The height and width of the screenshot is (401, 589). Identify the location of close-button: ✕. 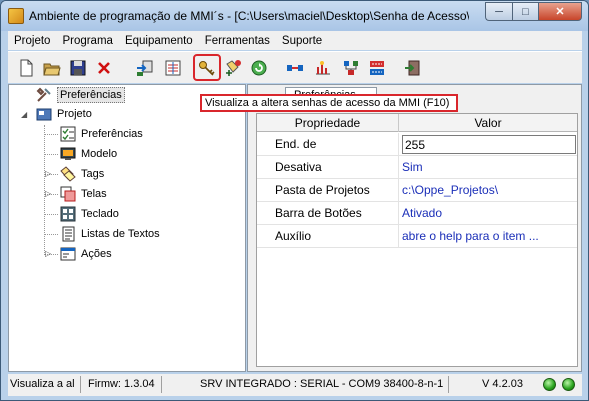
(560, 11).